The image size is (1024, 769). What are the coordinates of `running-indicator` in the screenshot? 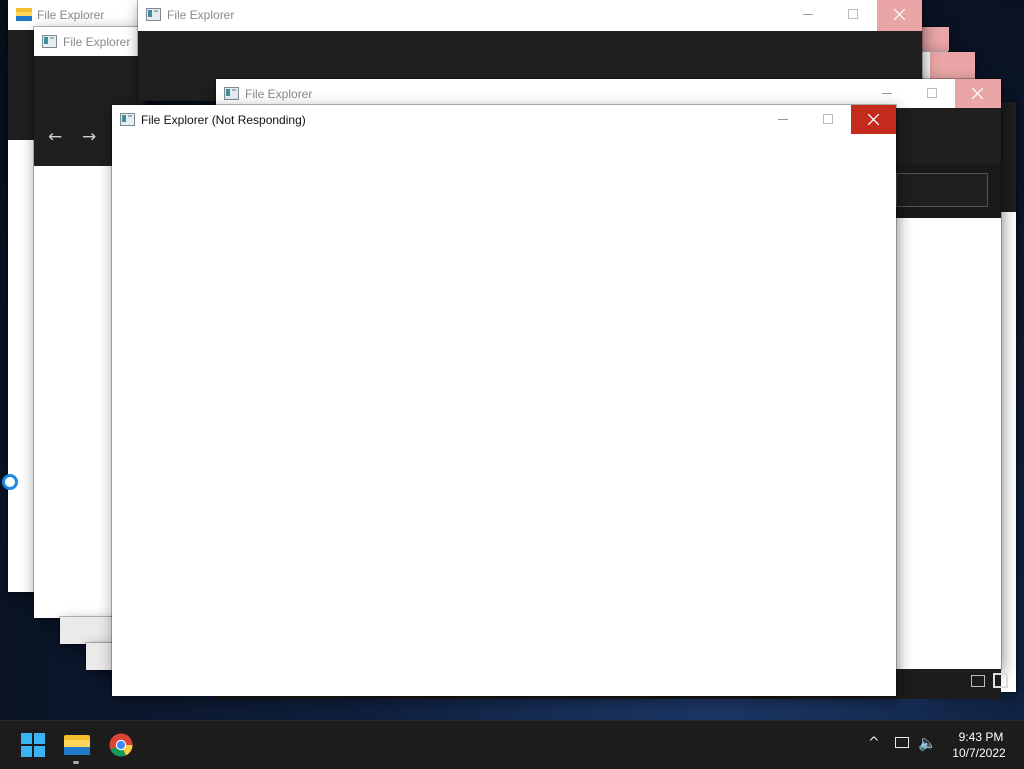 It's located at (76, 762).